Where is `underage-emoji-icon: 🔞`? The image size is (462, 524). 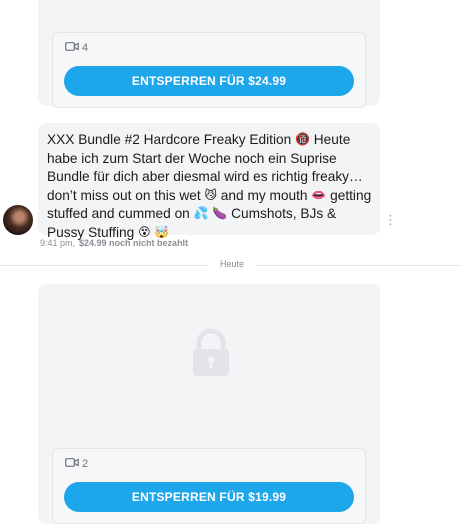
underage-emoji-icon: 🔞 is located at coordinates (302, 139).